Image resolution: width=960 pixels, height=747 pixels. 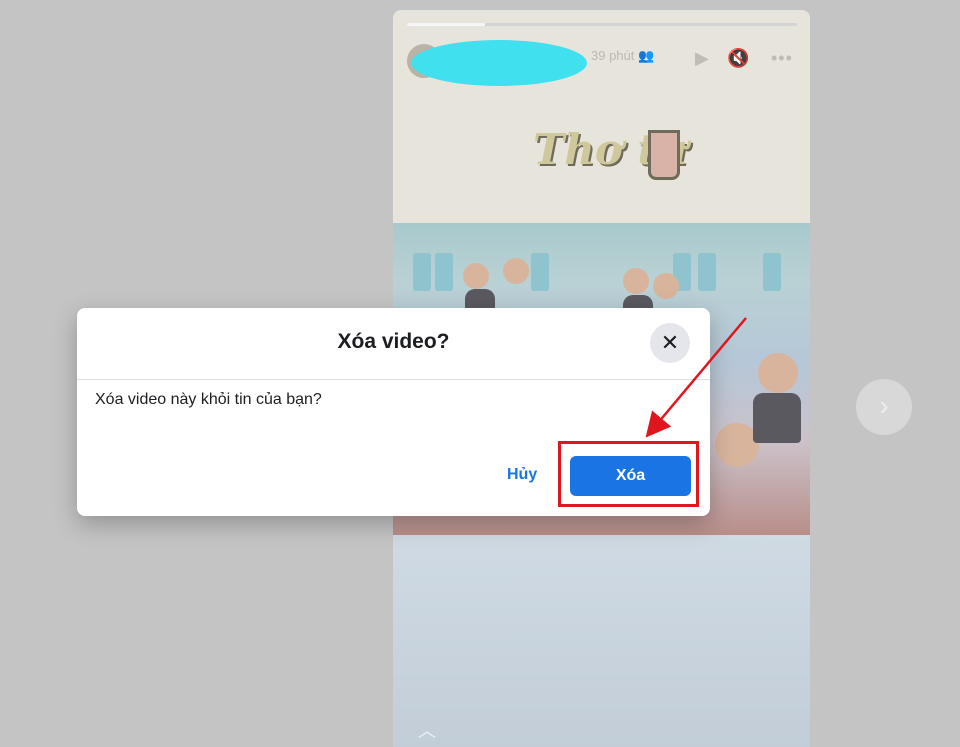 What do you see at coordinates (738, 58) in the screenshot?
I see `mute-icon: 🔇` at bounding box center [738, 58].